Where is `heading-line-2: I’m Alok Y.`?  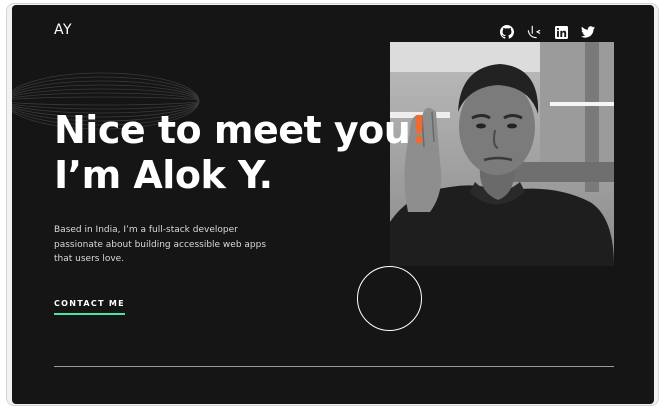 heading-line-2: I’m Alok Y. is located at coordinates (163, 175).